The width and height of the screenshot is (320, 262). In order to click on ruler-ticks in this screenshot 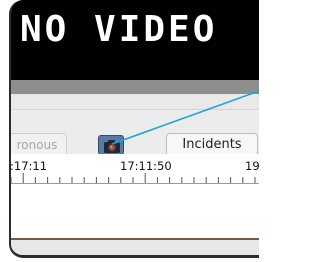, I will do `click(133, 178)`.